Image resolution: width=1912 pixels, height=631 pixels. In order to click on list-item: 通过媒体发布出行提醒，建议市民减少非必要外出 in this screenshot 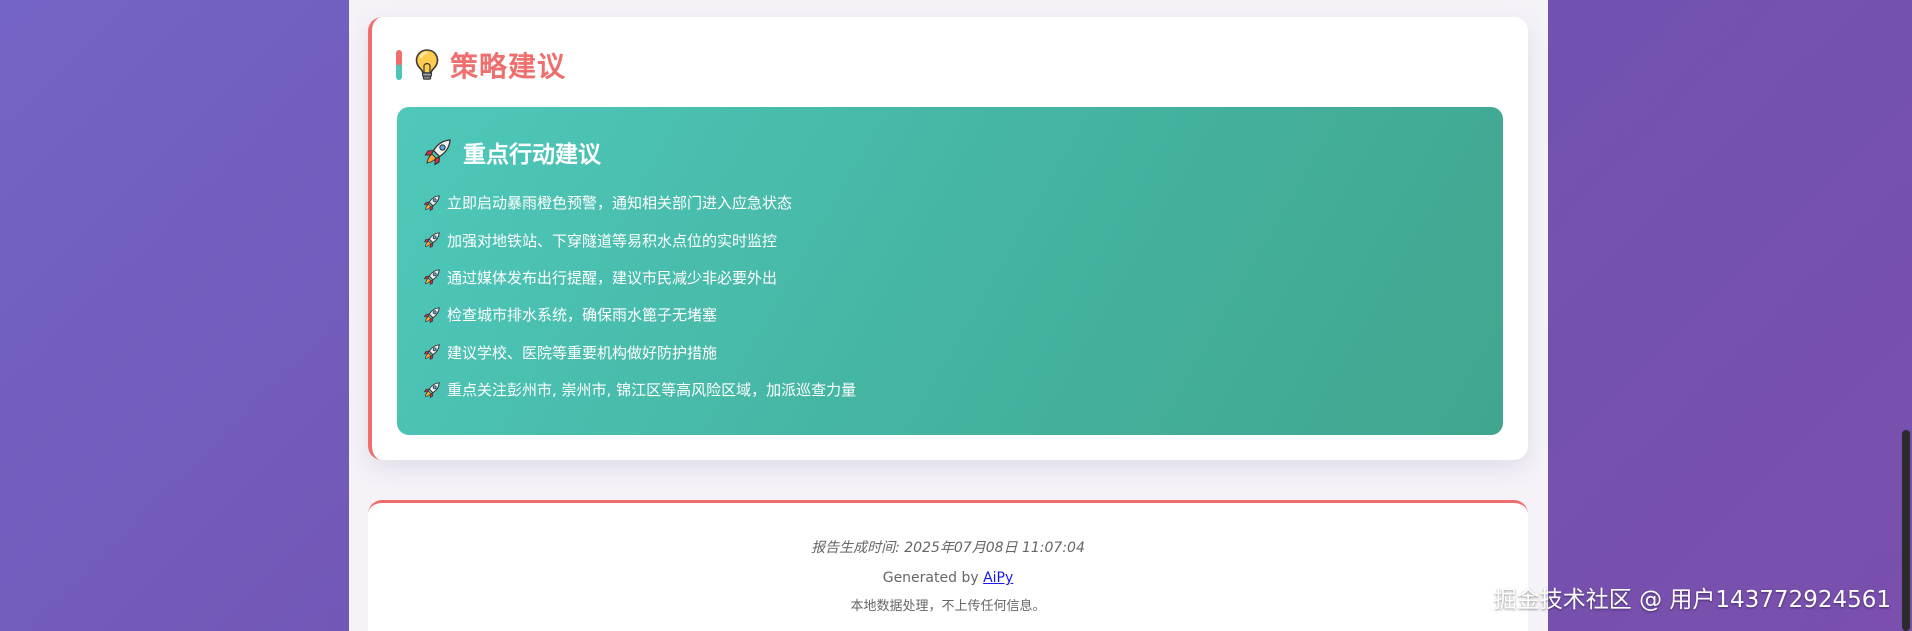, I will do `click(639, 277)`.